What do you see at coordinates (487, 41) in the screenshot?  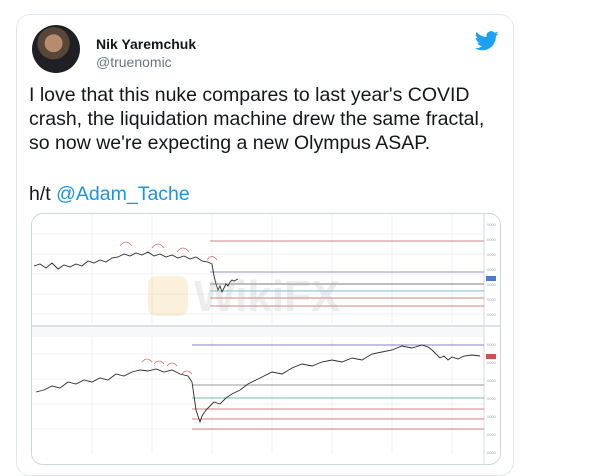 I see `twitter-bird-icon` at bounding box center [487, 41].